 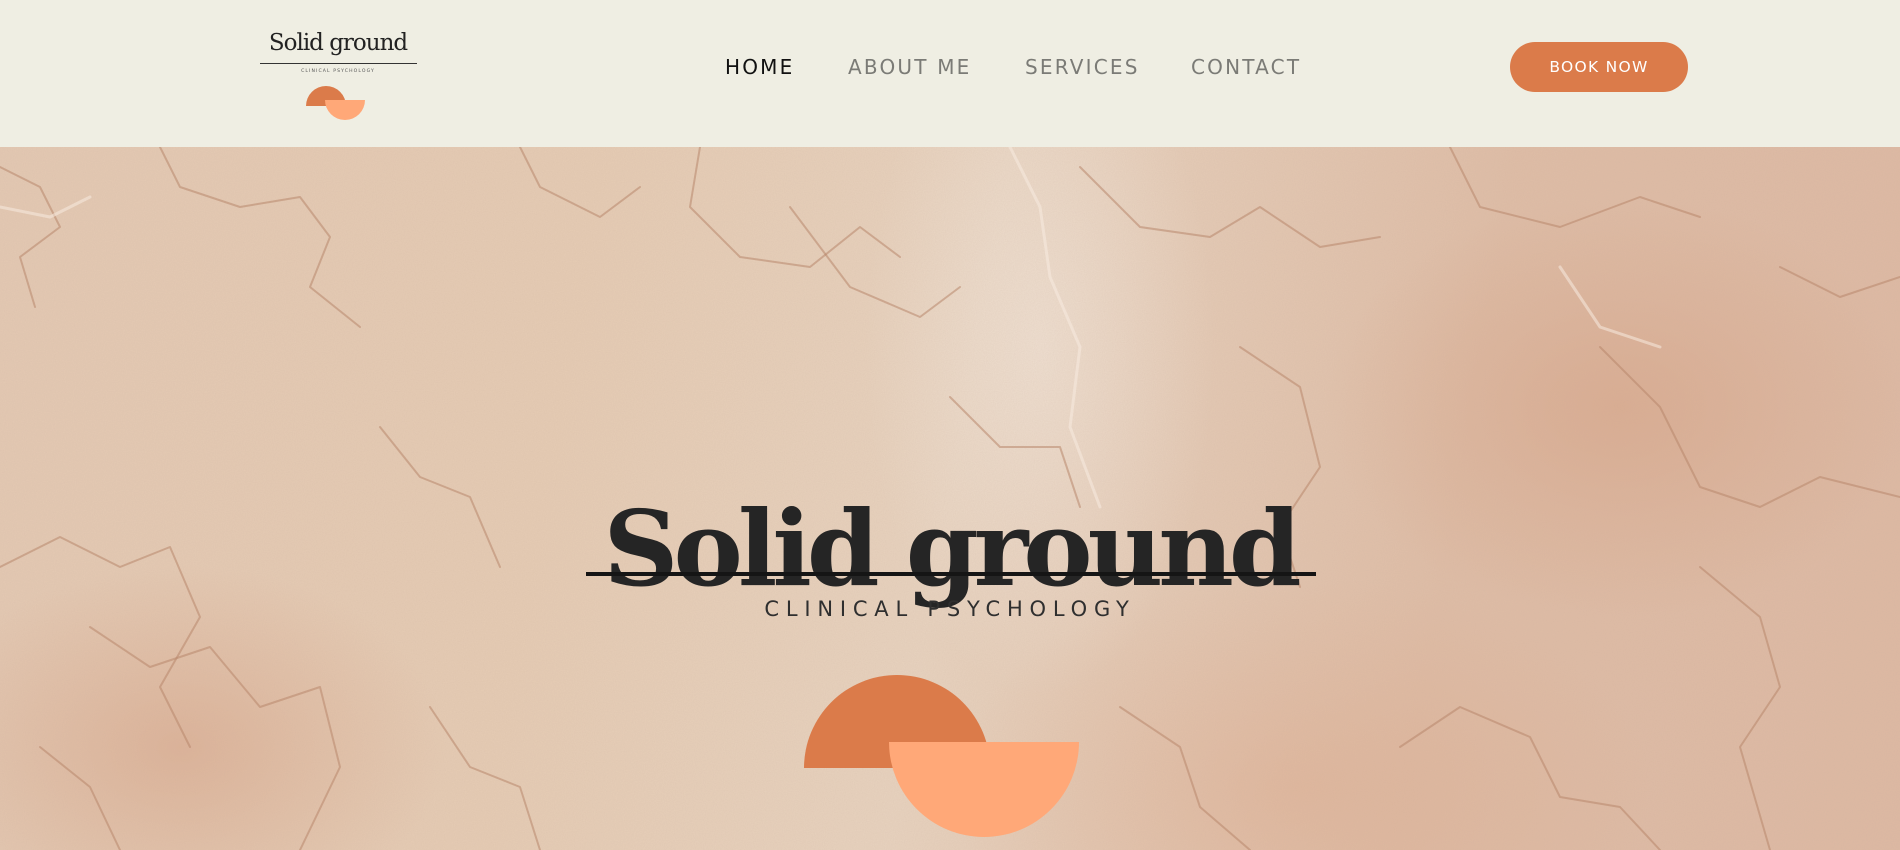 What do you see at coordinates (338, 43) in the screenshot?
I see `logo-wordmark: Solid ground` at bounding box center [338, 43].